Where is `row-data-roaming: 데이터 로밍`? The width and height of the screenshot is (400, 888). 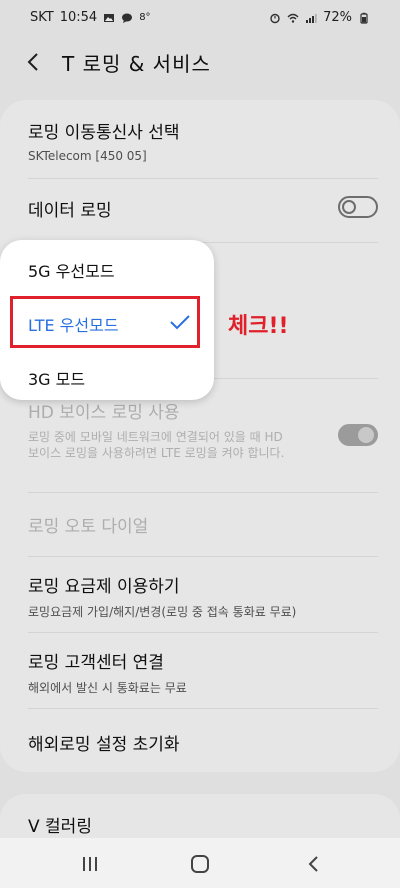
row-data-roaming: 데이터 로밍 is located at coordinates (203, 209).